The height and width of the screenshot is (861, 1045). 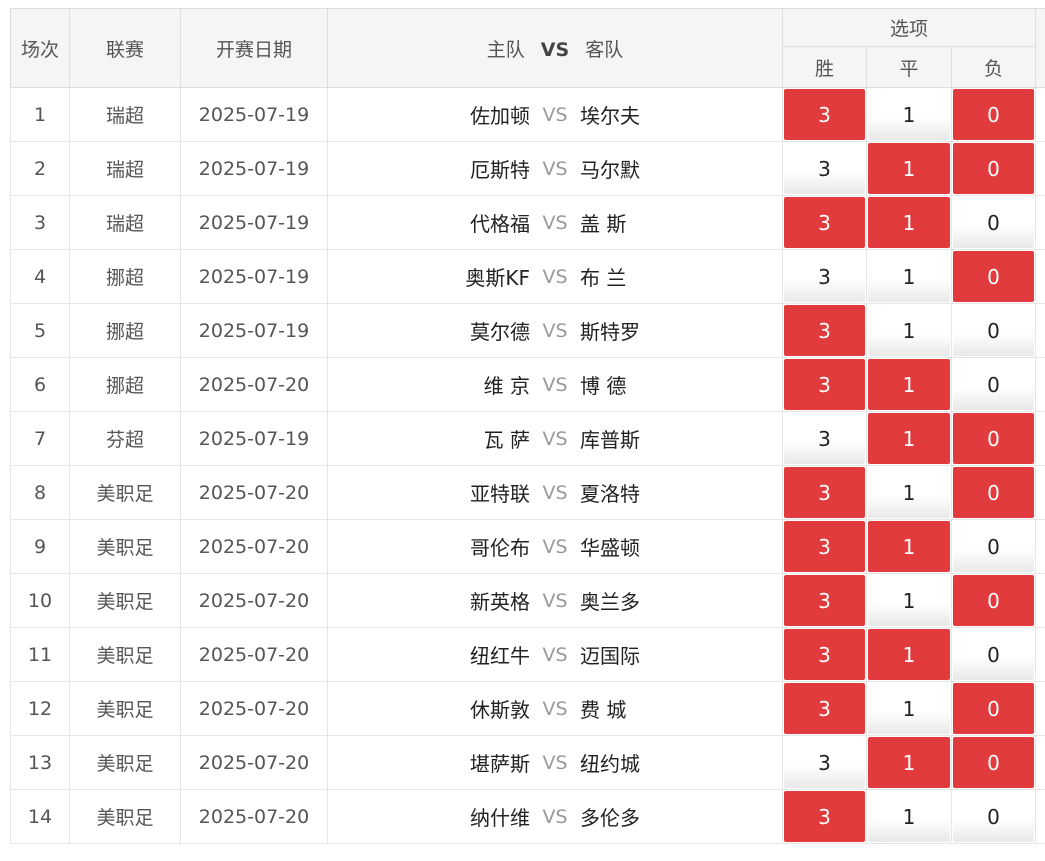 I want to click on match-index: 9, so click(x=40, y=546).